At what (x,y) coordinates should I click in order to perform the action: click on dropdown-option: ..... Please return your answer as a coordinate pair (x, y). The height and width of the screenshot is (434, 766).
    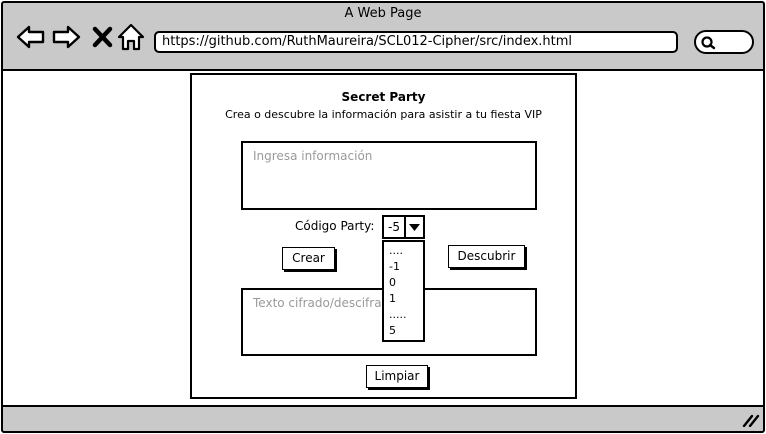
    Looking at the image, I should click on (396, 250).